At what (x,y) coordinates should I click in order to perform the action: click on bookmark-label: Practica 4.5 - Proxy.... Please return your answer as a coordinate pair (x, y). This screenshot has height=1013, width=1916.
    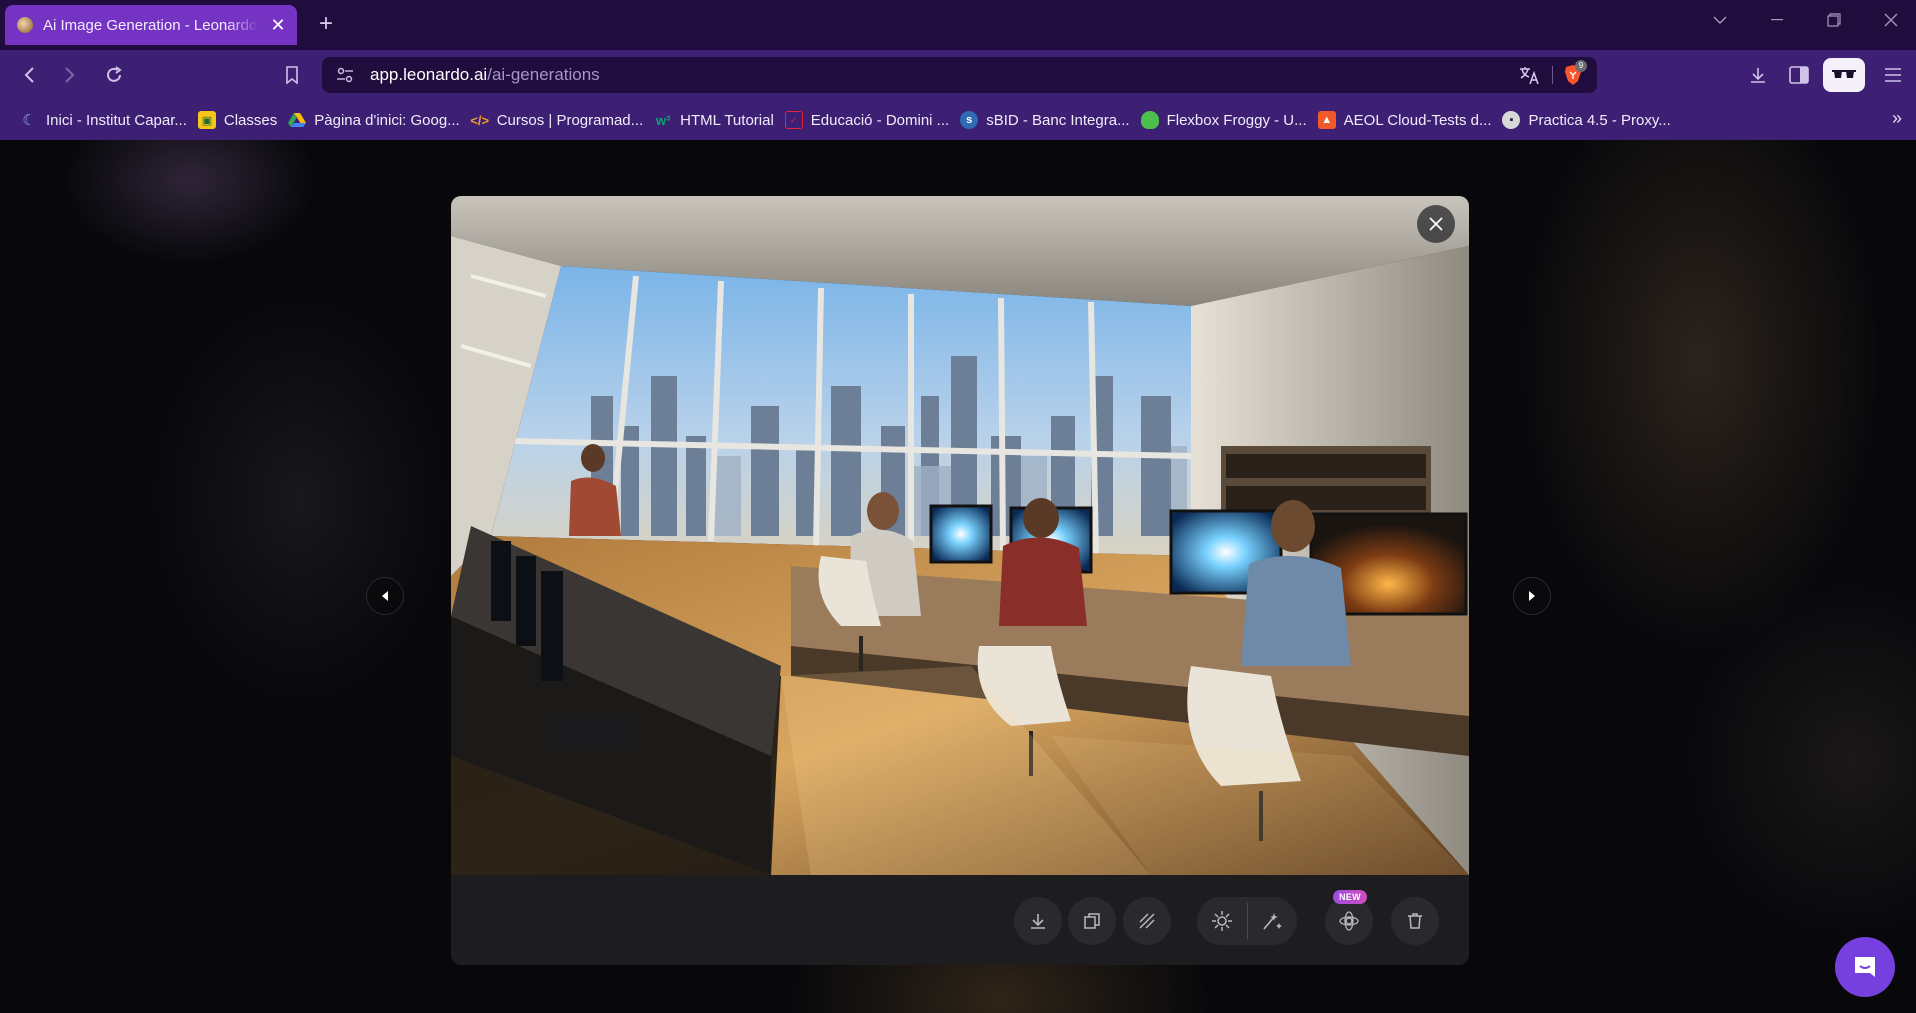
    Looking at the image, I should click on (1599, 120).